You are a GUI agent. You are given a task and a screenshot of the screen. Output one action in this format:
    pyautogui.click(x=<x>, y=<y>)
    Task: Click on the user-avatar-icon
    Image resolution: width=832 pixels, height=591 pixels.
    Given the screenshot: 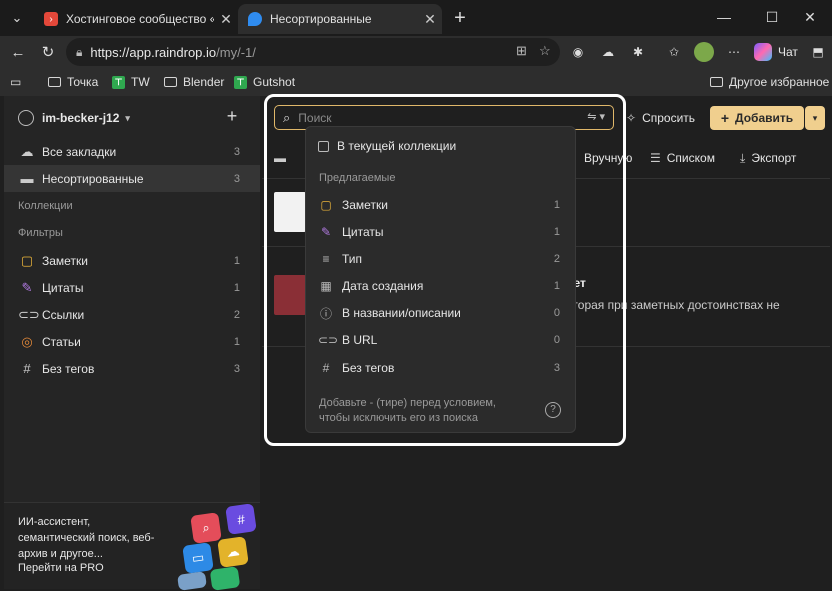 What is the action you would take?
    pyautogui.click(x=26, y=118)
    